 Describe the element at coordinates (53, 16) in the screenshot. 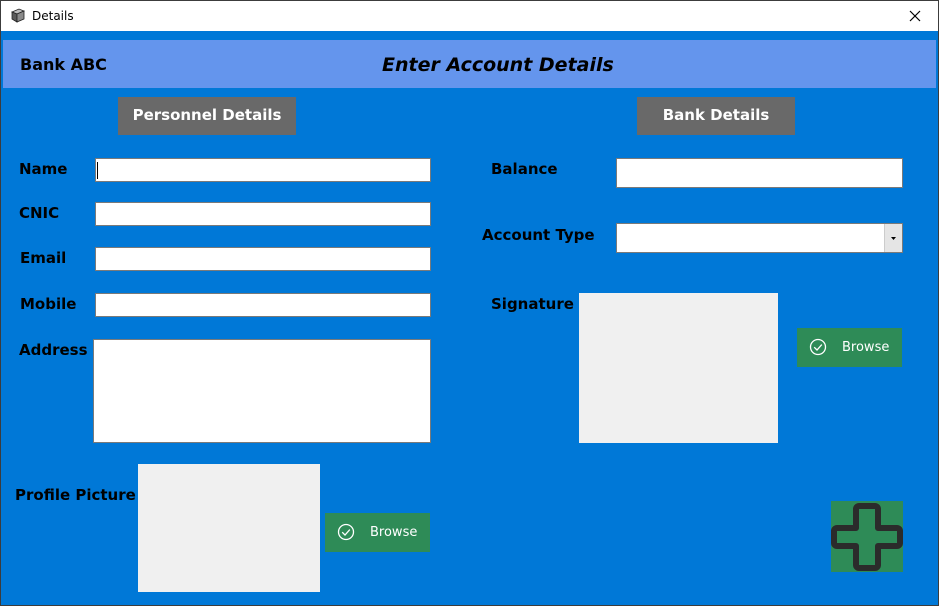

I see `window-title: Details` at that location.